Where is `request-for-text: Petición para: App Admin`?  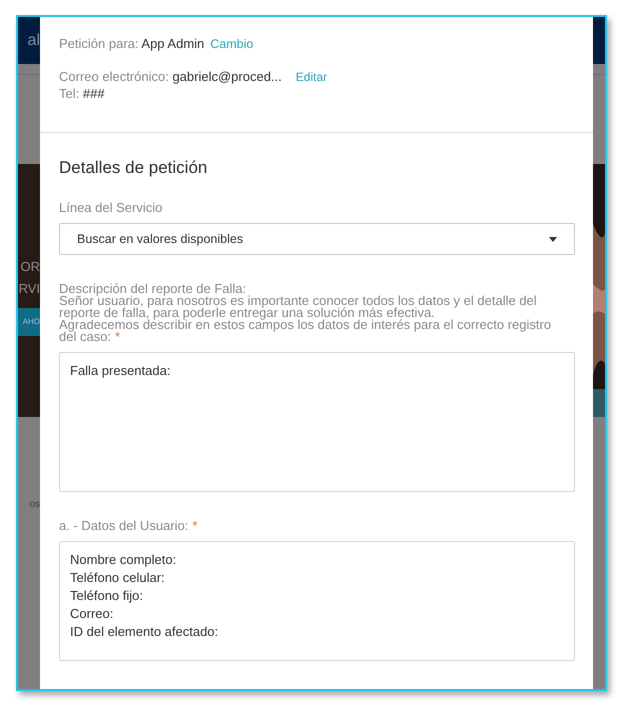 request-for-text: Petición para: App Admin is located at coordinates (131, 44).